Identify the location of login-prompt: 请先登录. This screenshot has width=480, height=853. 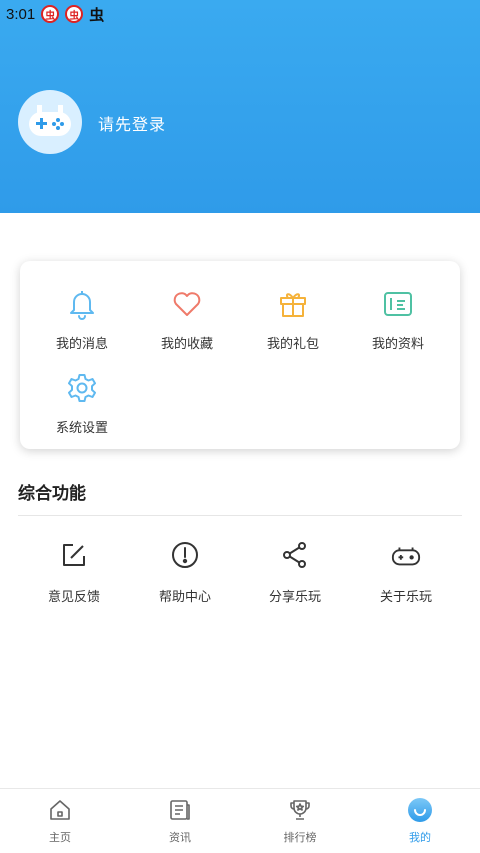
(132, 123).